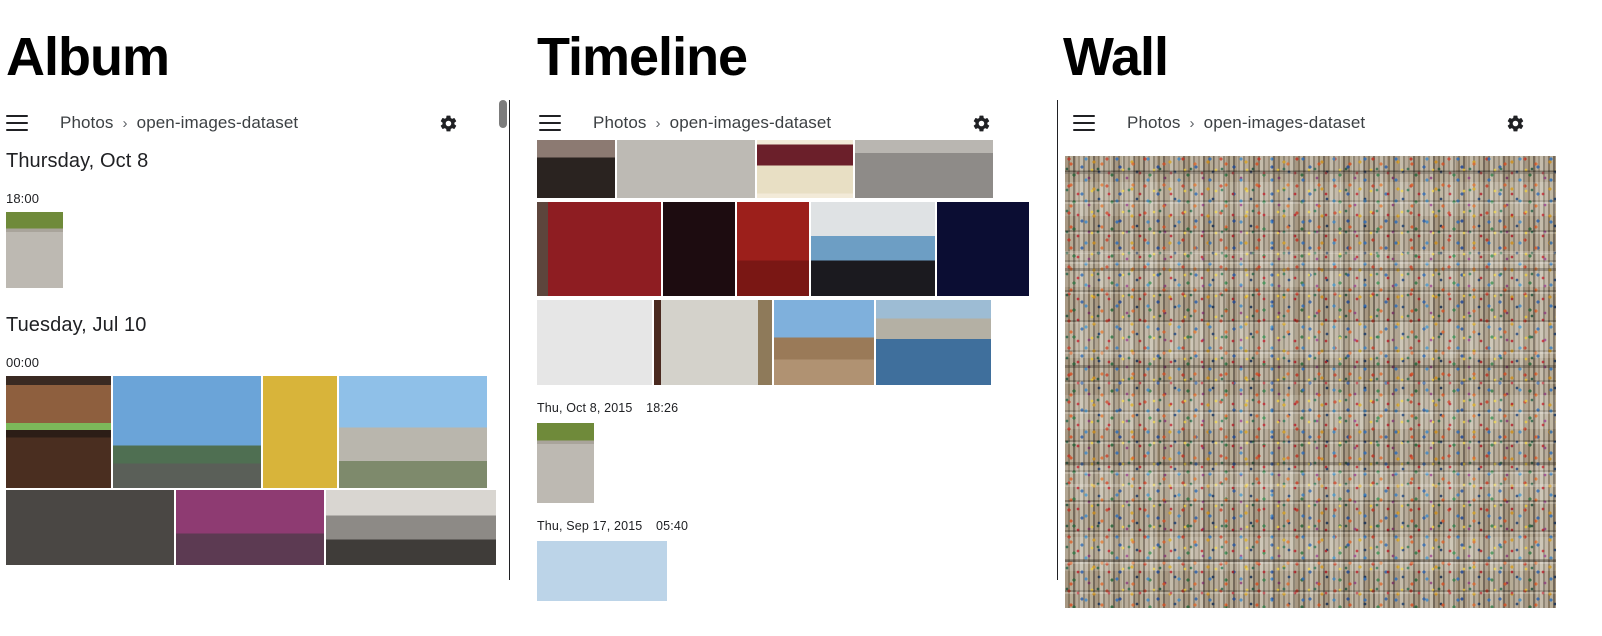 The height and width of the screenshot is (636, 1602). I want to click on panel-title-timeline: Timeline, so click(642, 57).